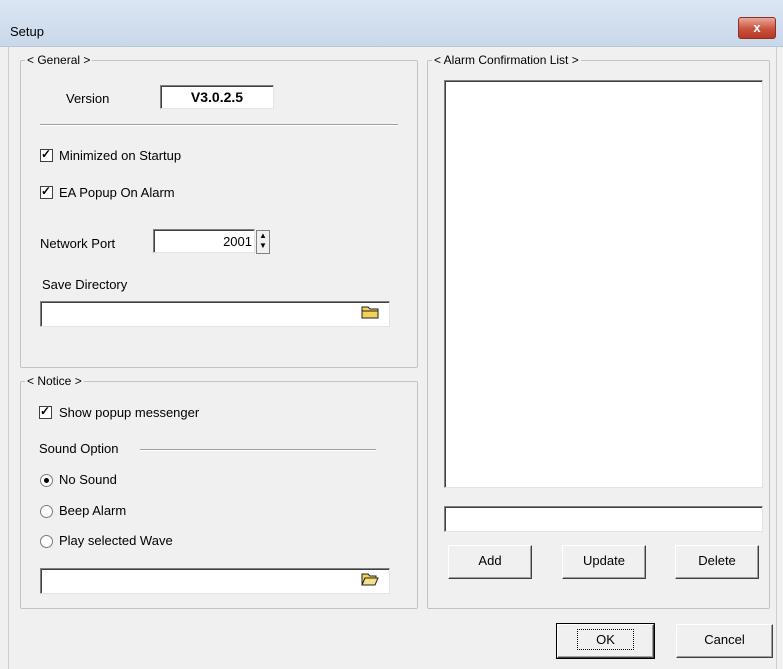 The width and height of the screenshot is (783, 669). I want to click on save-directory-input, so click(215, 314).